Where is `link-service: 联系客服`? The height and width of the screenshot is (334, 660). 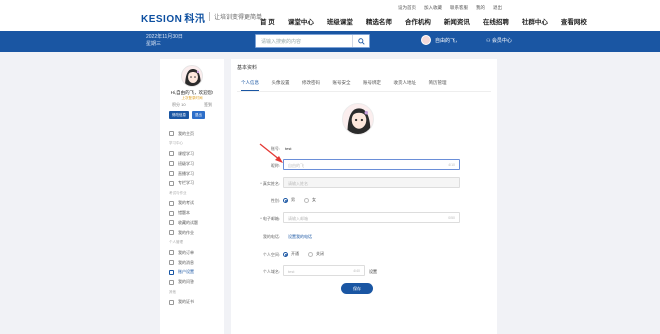
link-service: 联系客服 is located at coordinates (459, 8).